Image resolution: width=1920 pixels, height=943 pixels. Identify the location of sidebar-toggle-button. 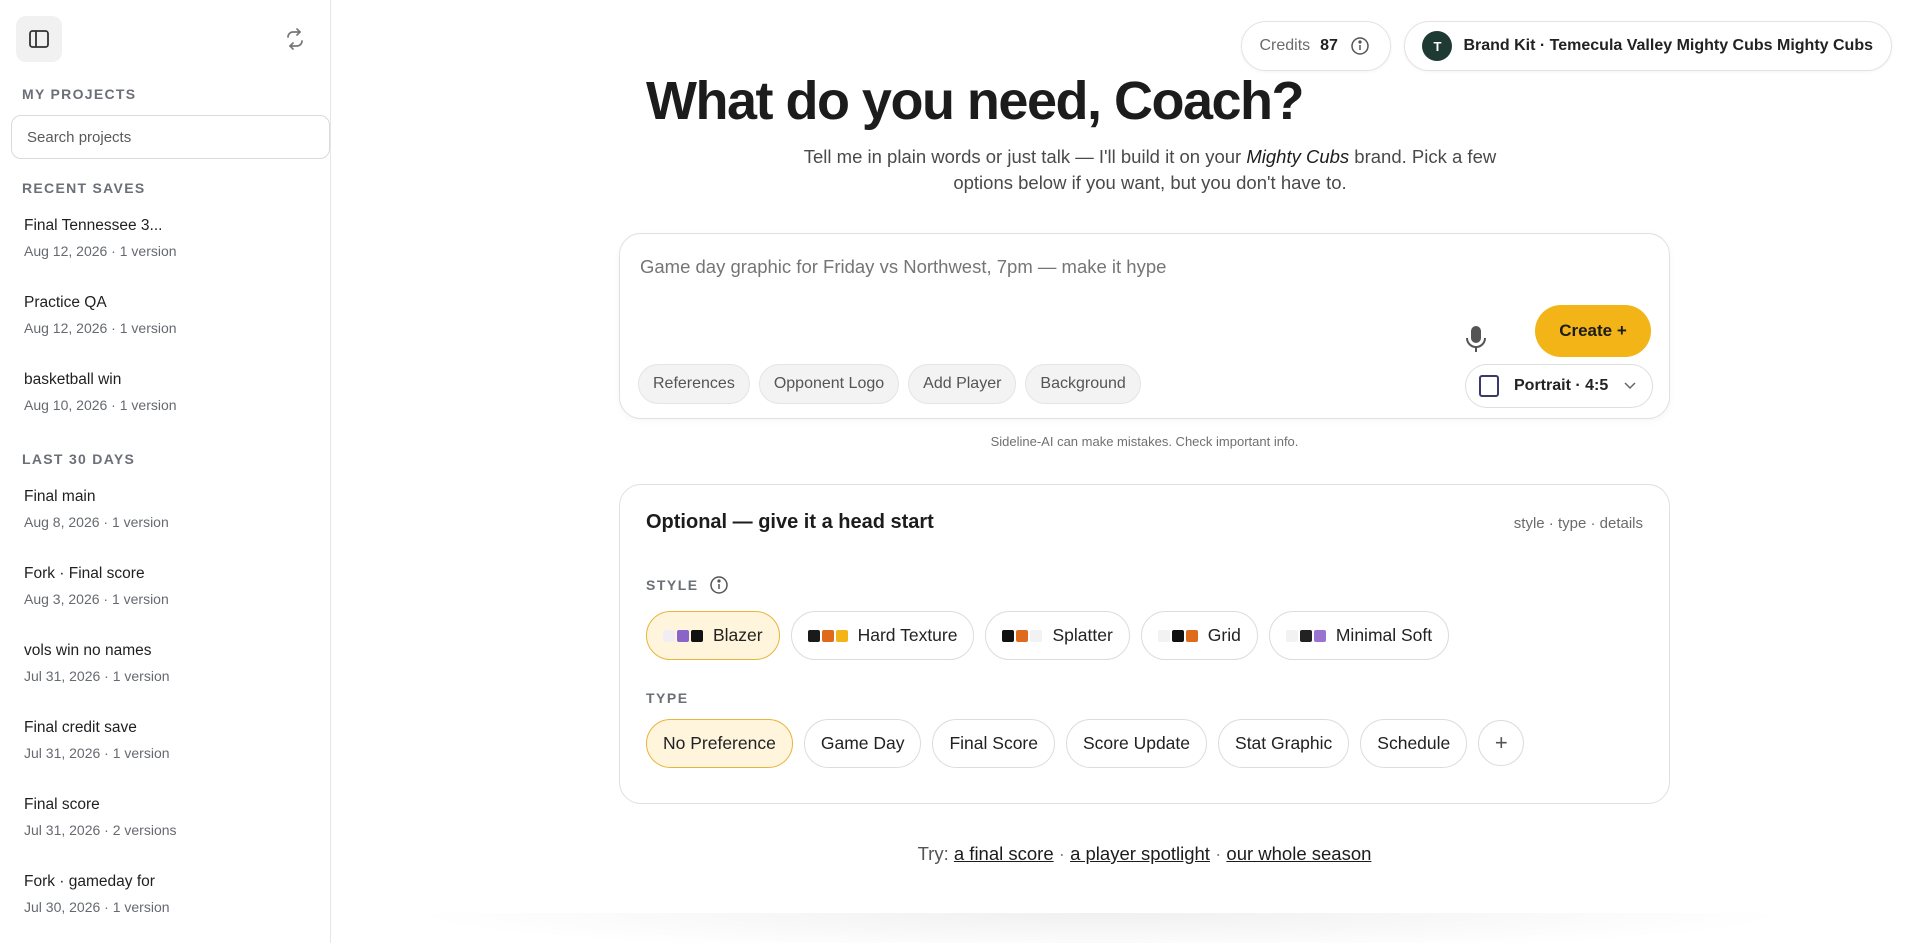
(39, 39).